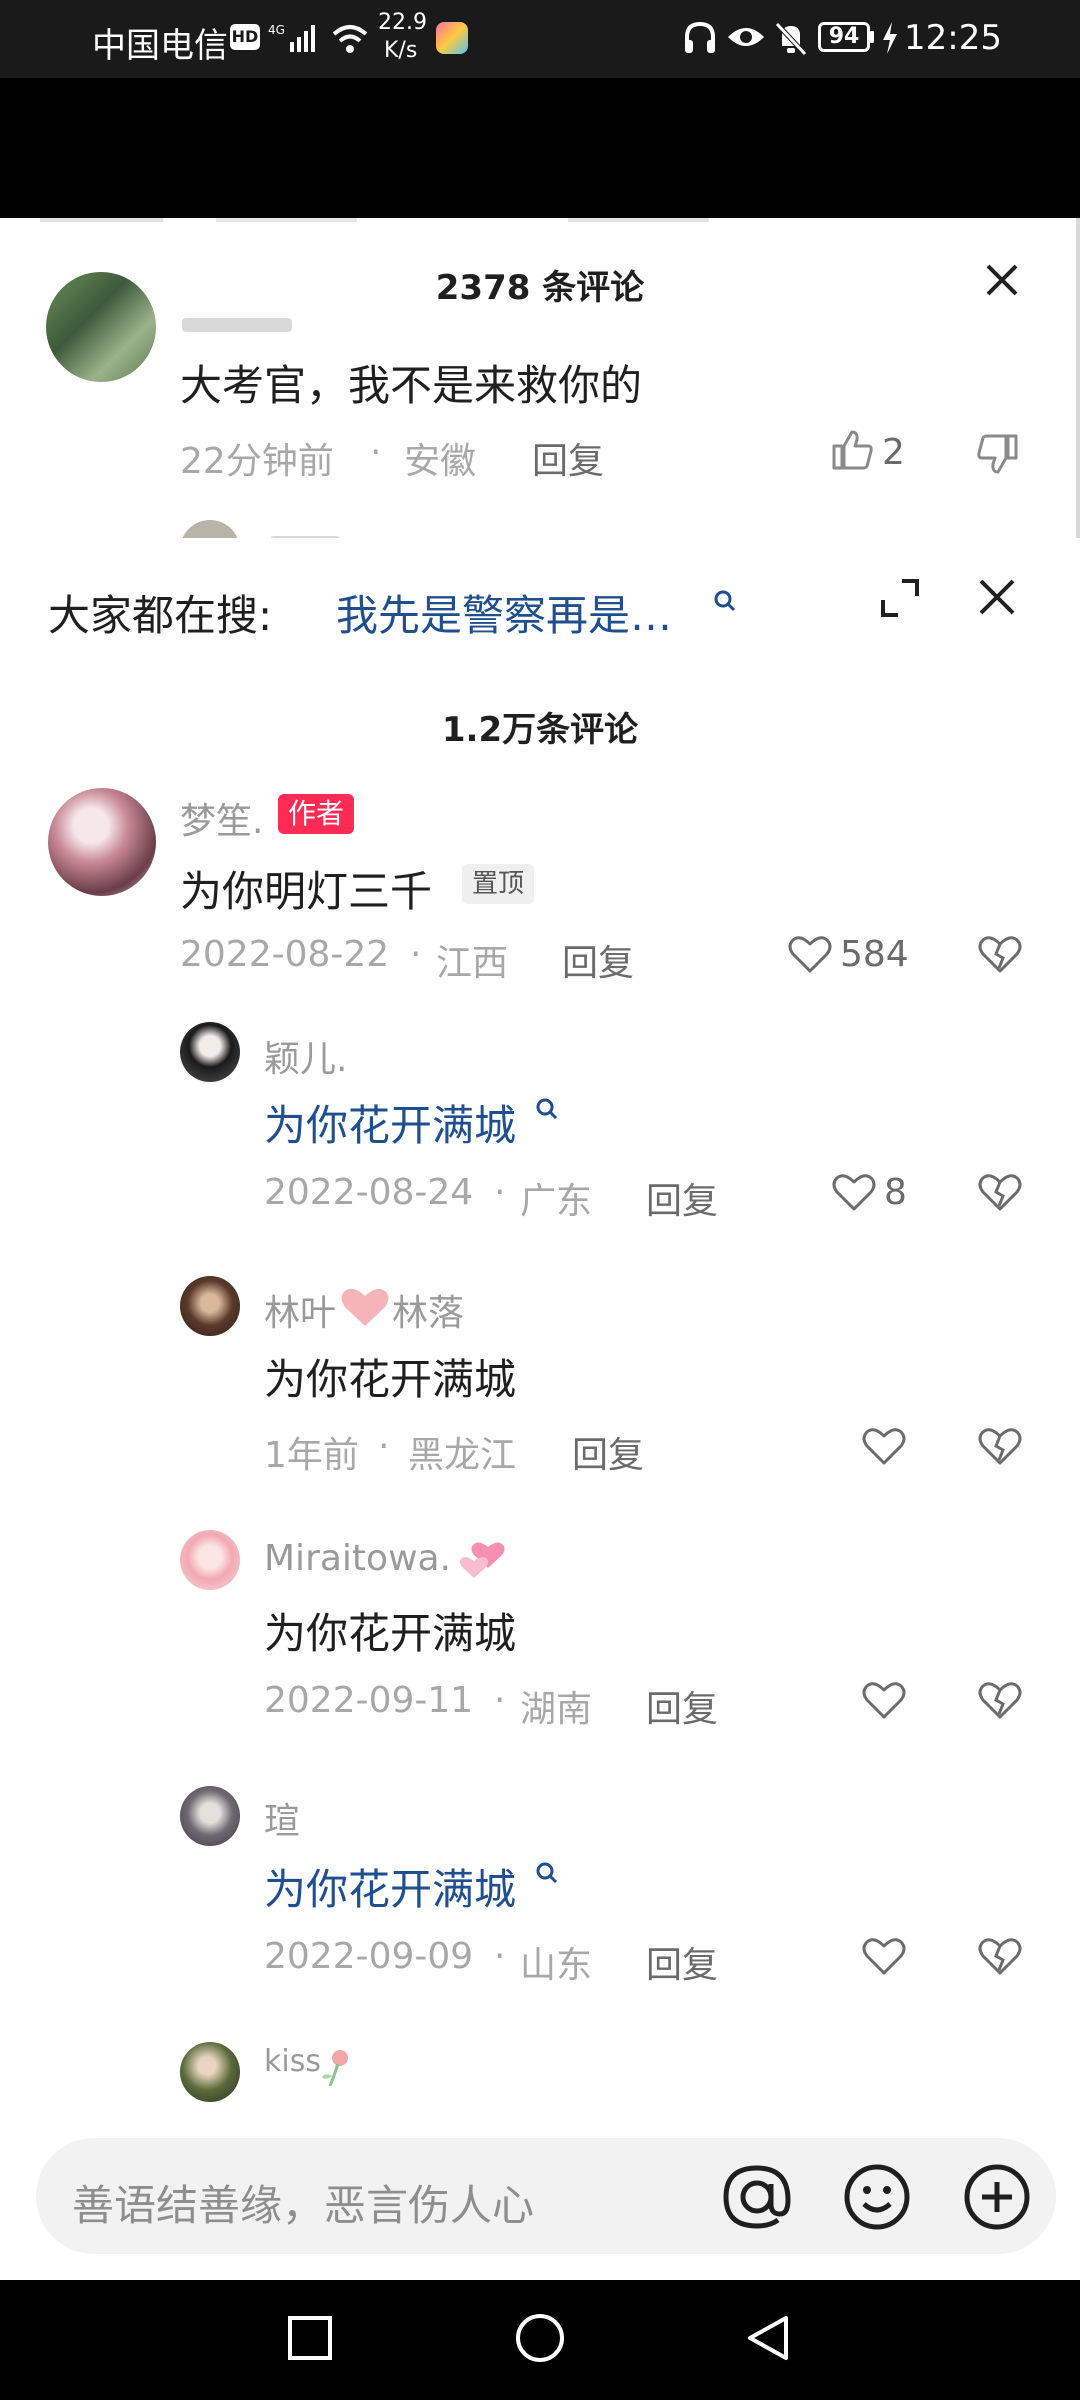 The image size is (1080, 2400). Describe the element at coordinates (890, 38) in the screenshot. I see `charging-icon` at that location.